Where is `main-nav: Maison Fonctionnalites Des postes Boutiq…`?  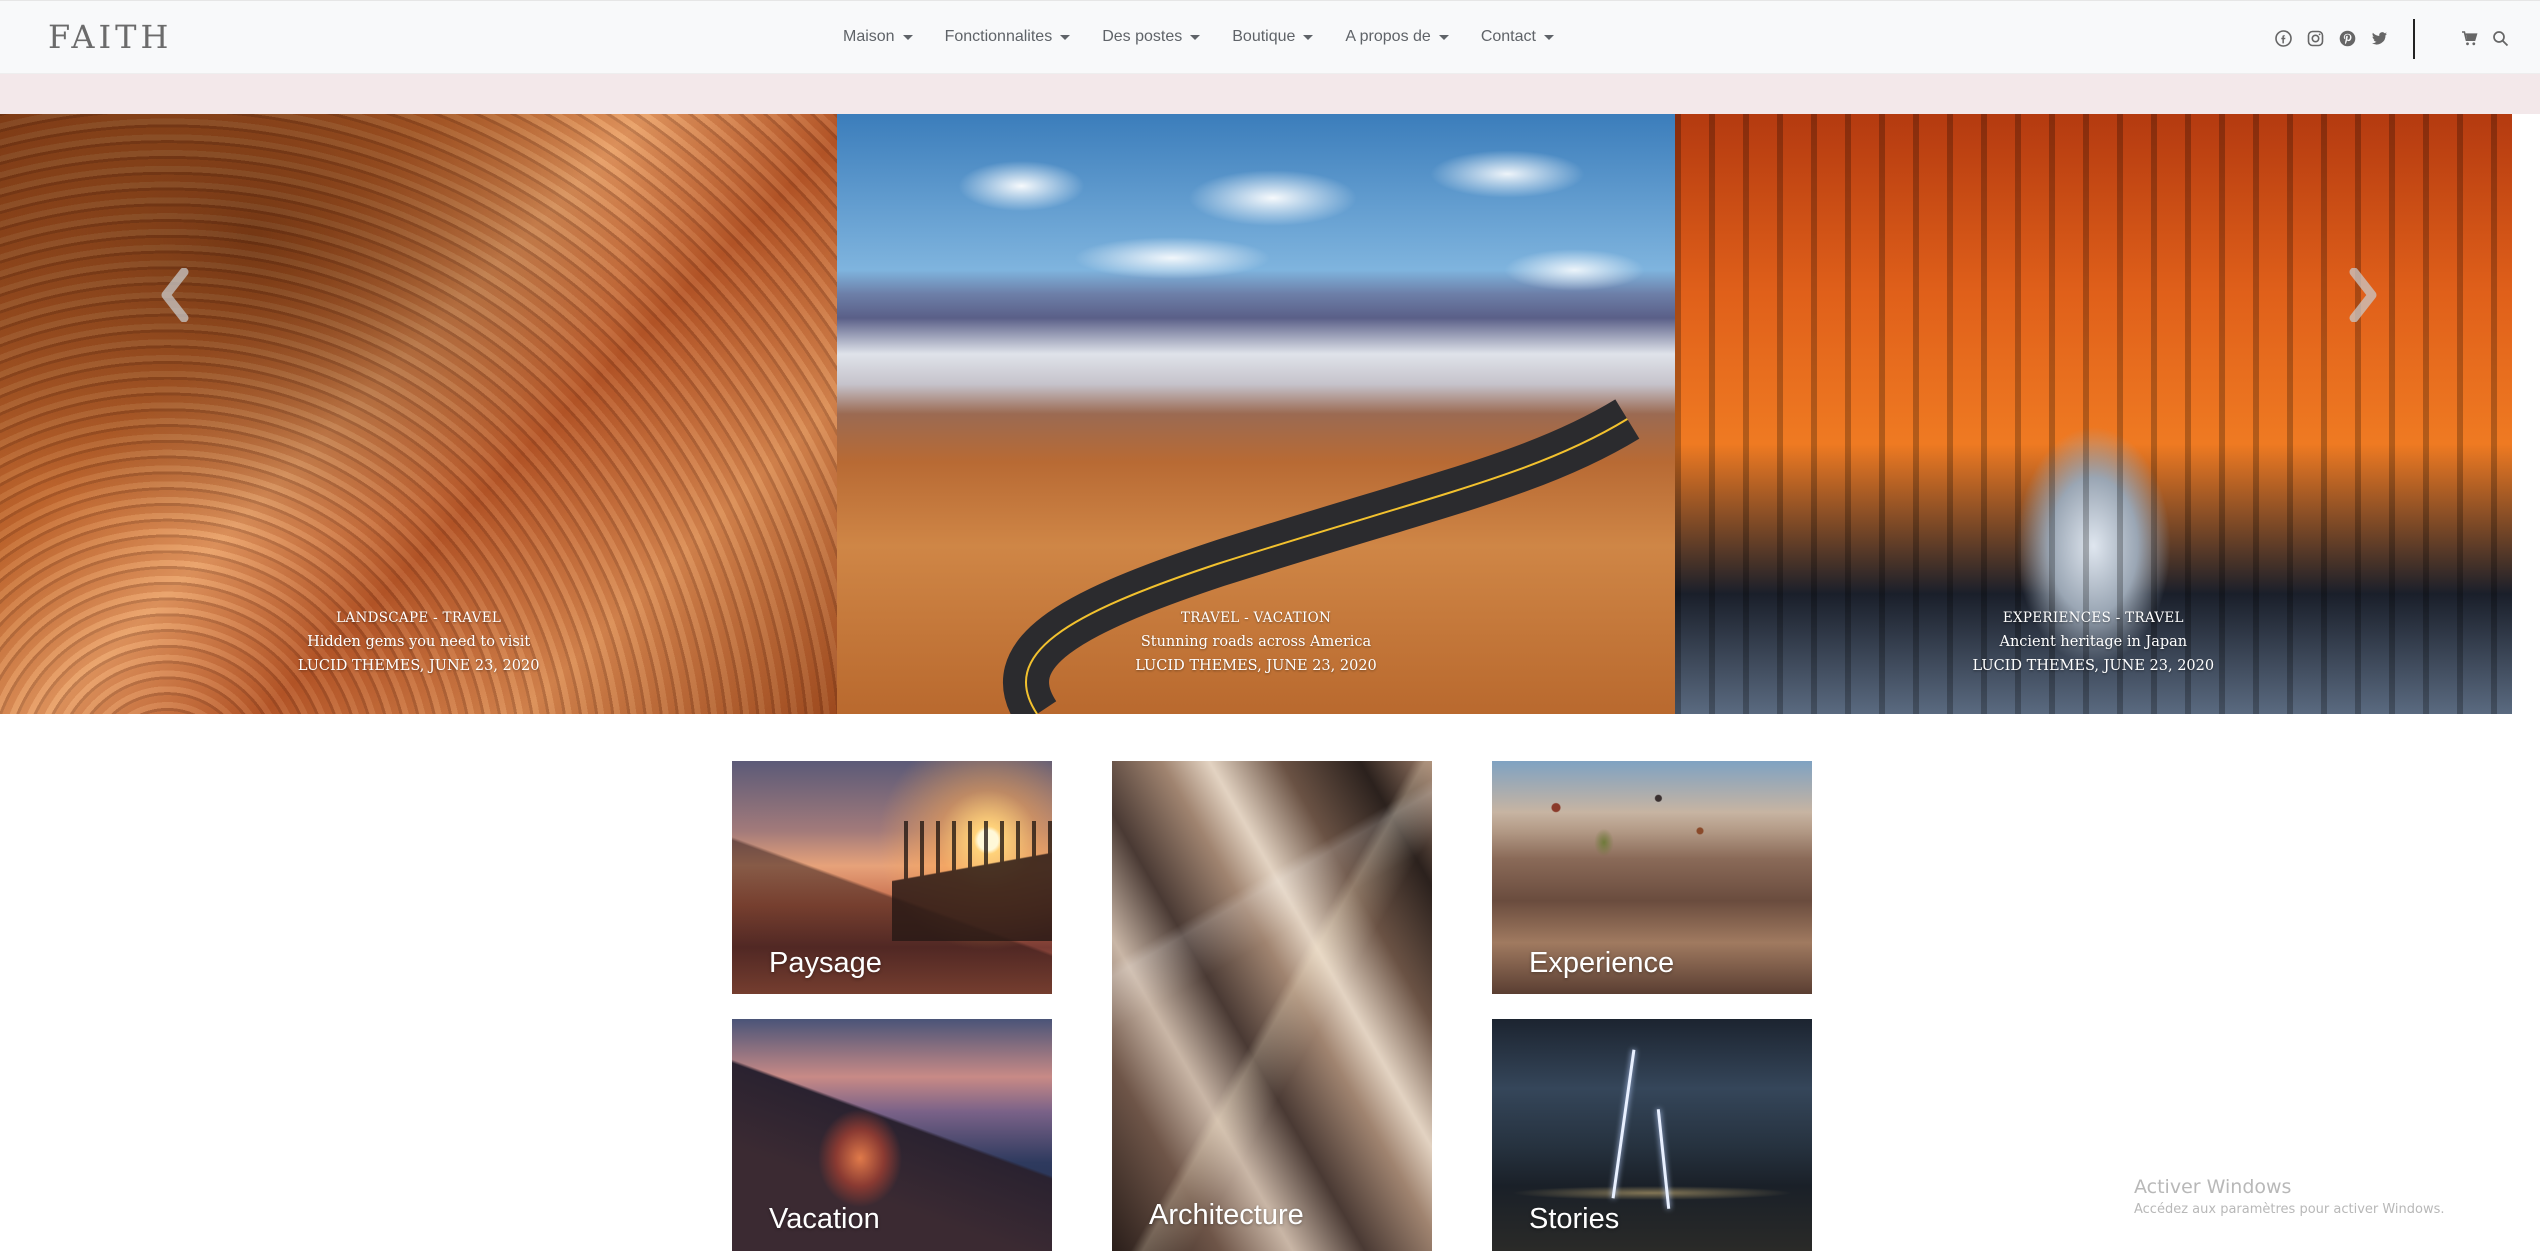
main-nav: Maison Fonctionnalites Des postes Boutiq… is located at coordinates (1198, 37).